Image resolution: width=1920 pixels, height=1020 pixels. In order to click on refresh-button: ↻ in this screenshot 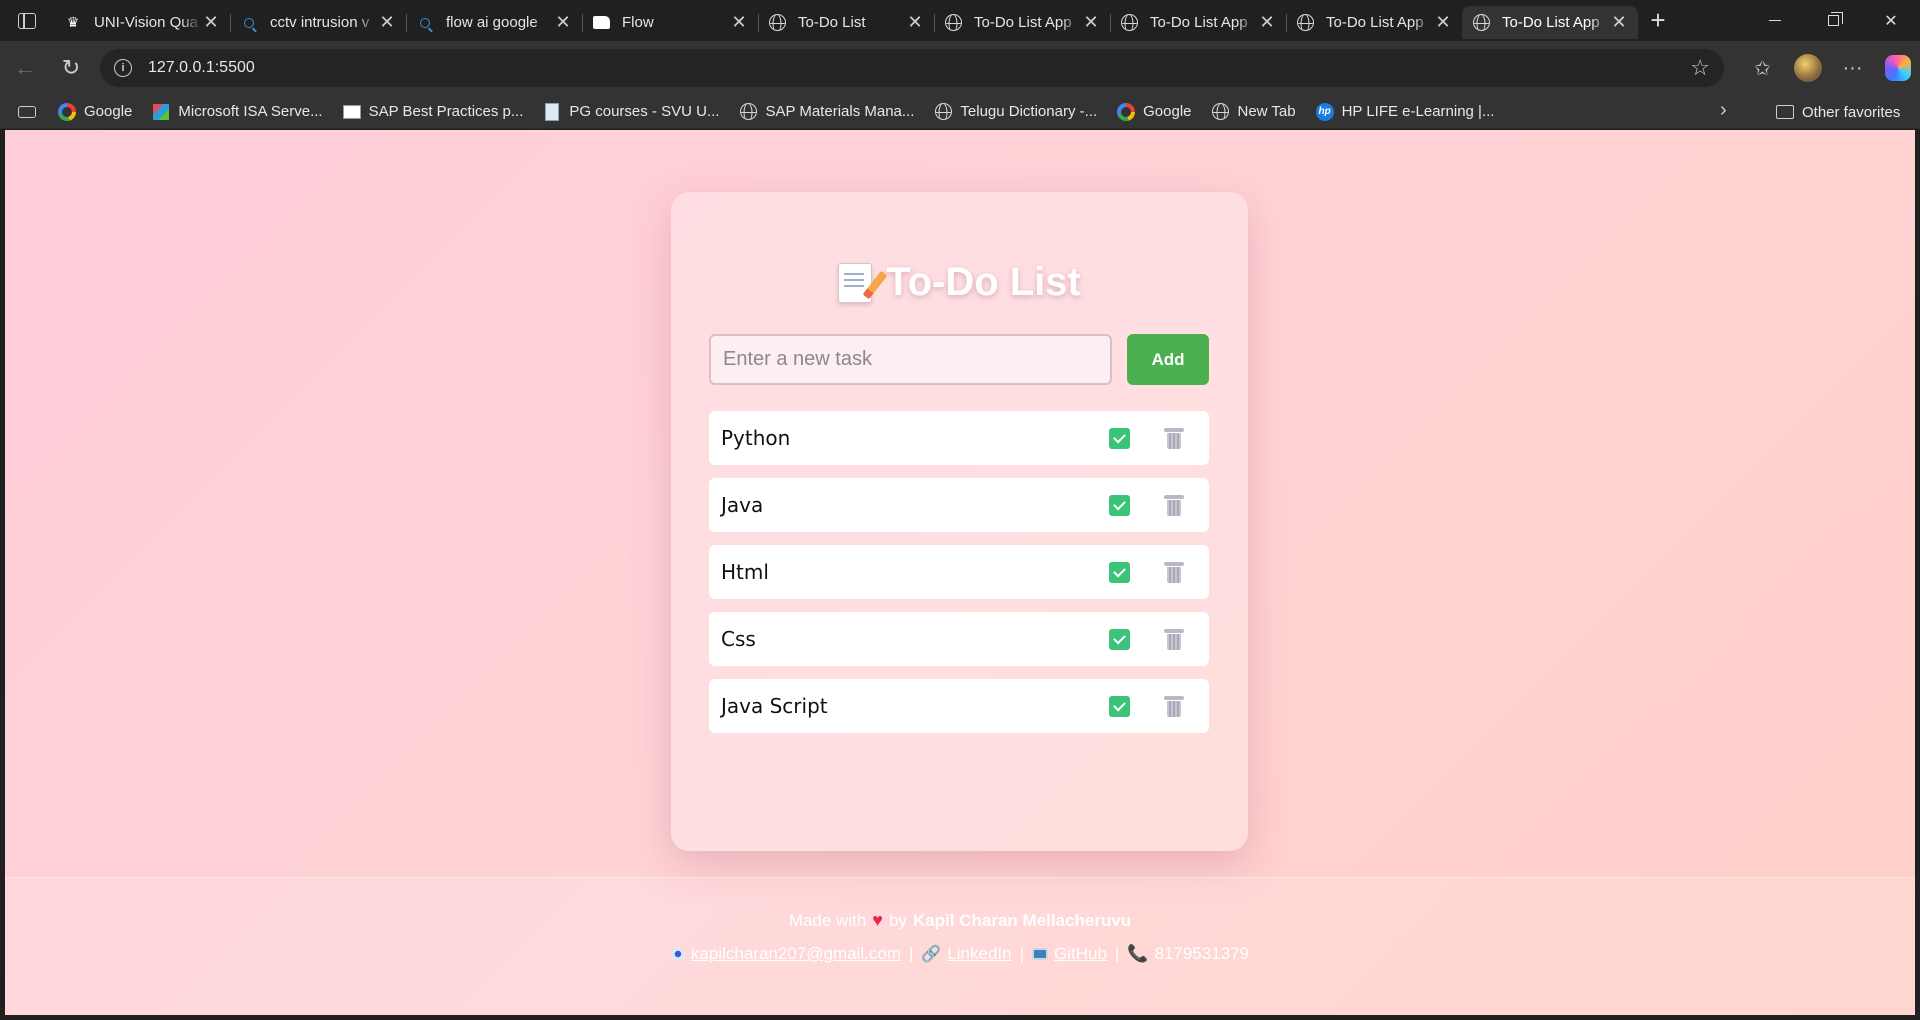, I will do `click(71, 68)`.